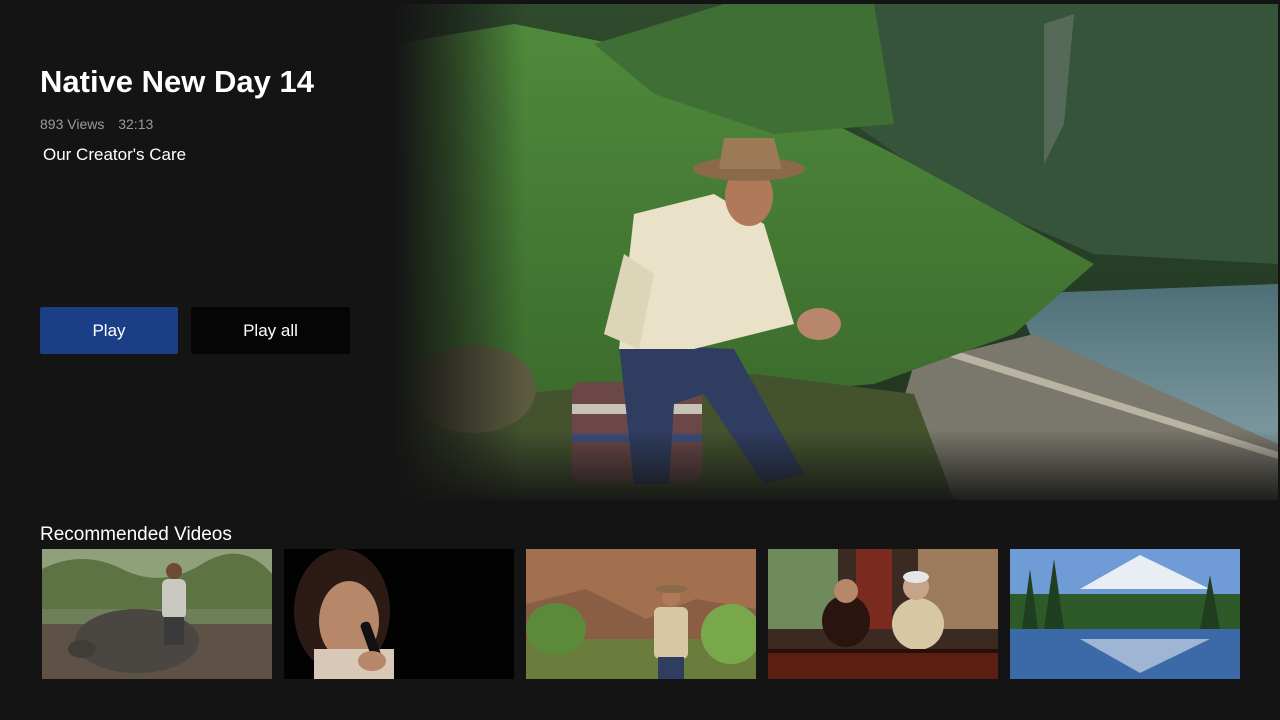 The image size is (1280, 720). What do you see at coordinates (72, 124) in the screenshot?
I see `view-count: 893 Views` at bounding box center [72, 124].